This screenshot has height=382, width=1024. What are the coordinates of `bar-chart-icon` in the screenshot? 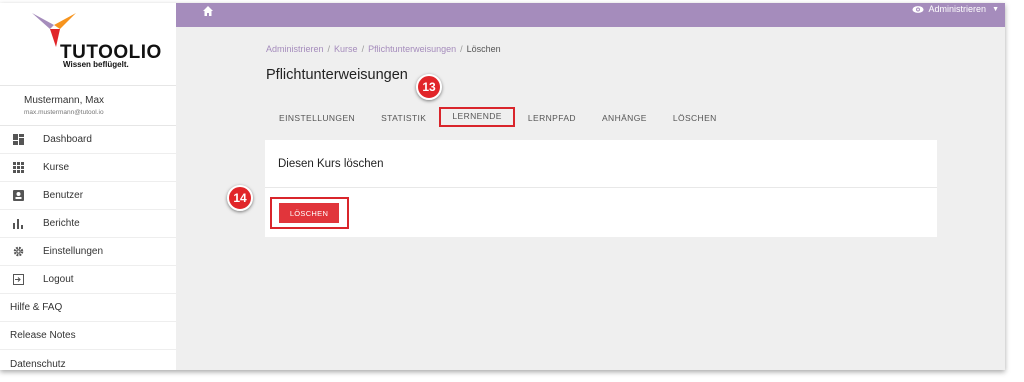 It's located at (18, 224).